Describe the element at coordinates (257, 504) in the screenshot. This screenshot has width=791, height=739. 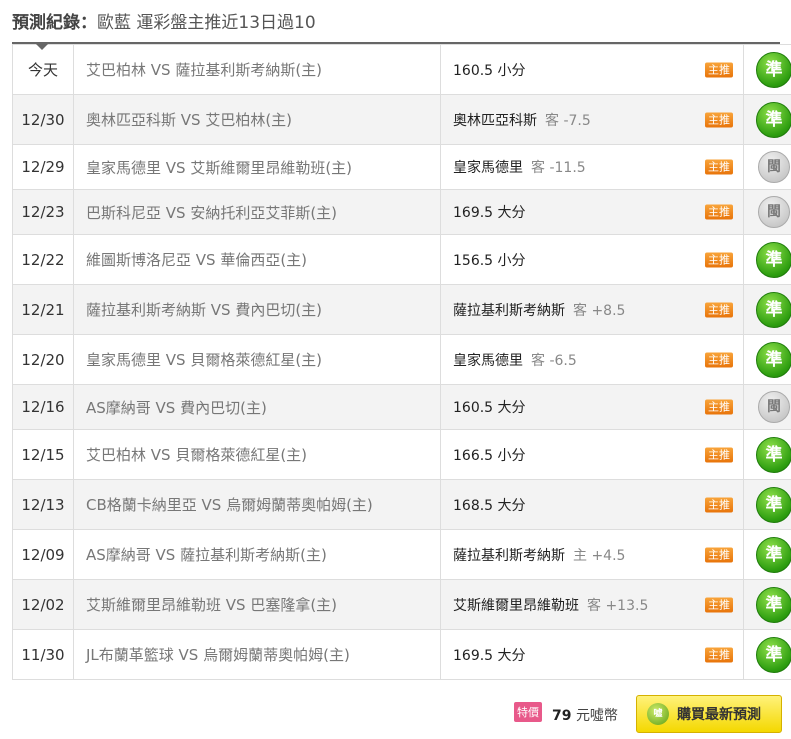
I see `row-match: CB格蘭卡納里亞 VS 烏爾姆蘭蒂奧帕姆(主)` at that location.